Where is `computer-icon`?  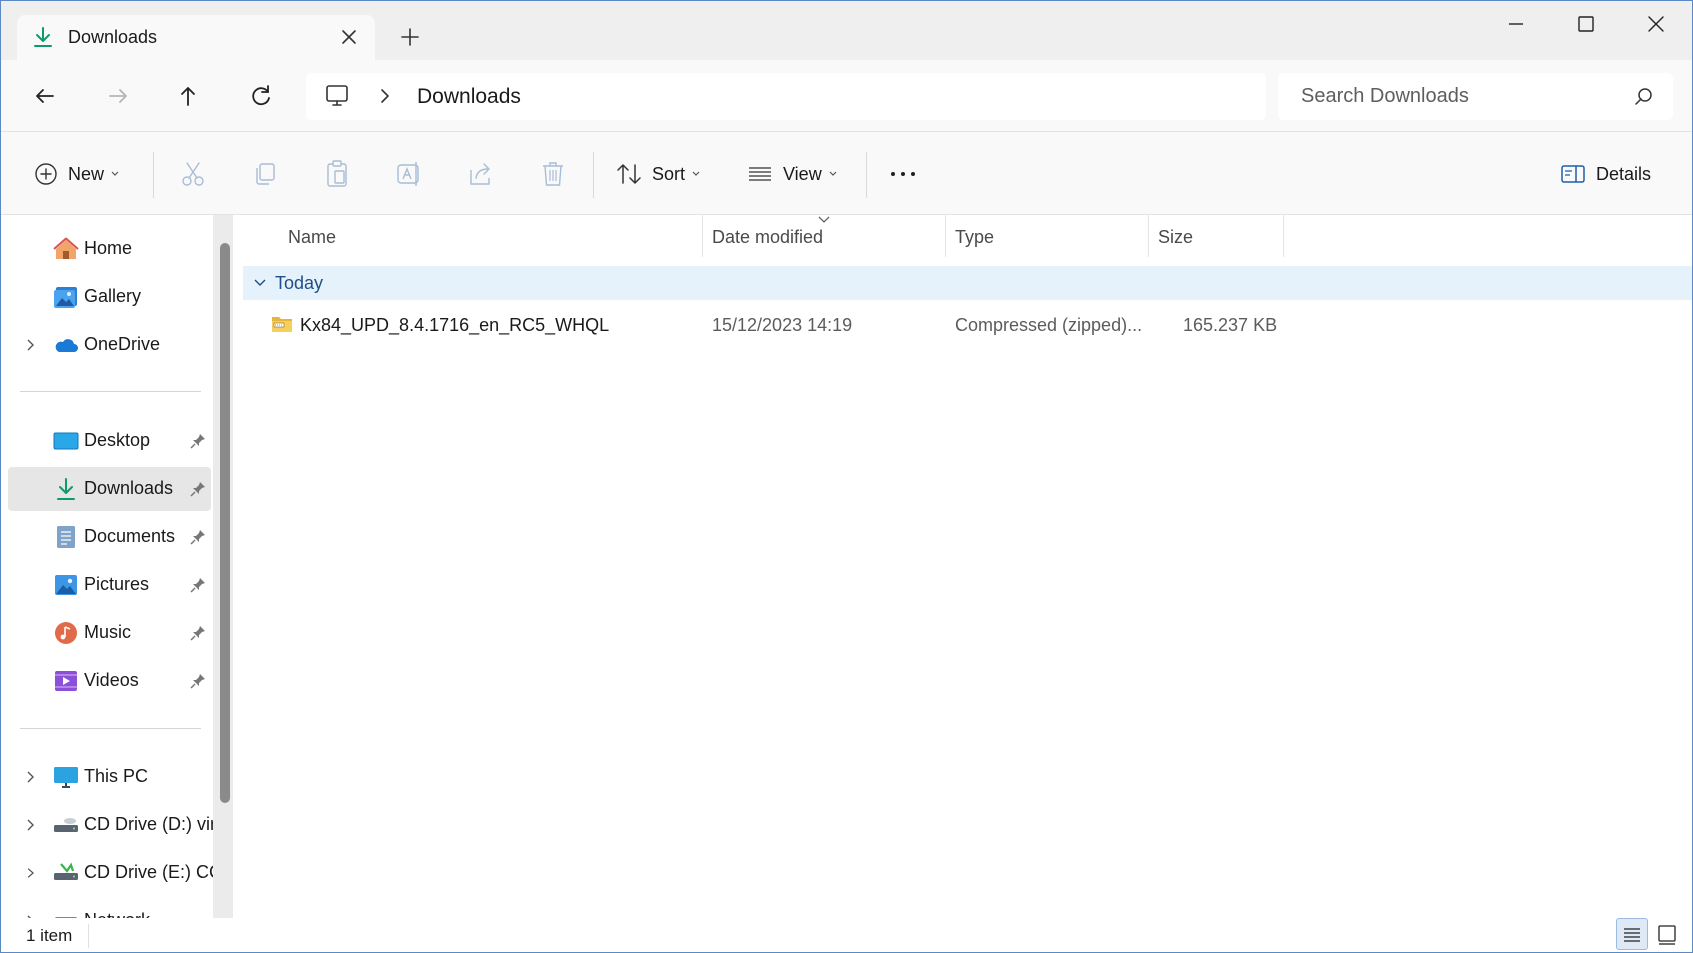
computer-icon is located at coordinates (337, 96).